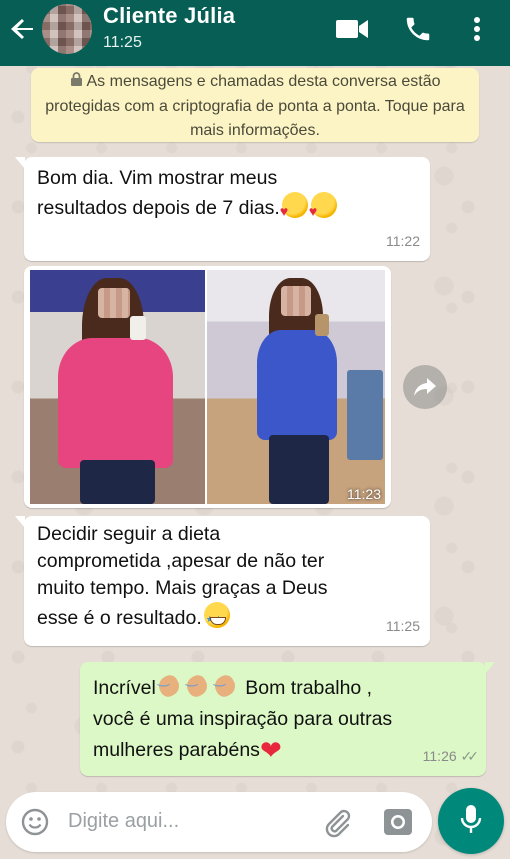 Image resolution: width=510 pixels, height=859 pixels. I want to click on message-text-line: Incrível, so click(124, 688).